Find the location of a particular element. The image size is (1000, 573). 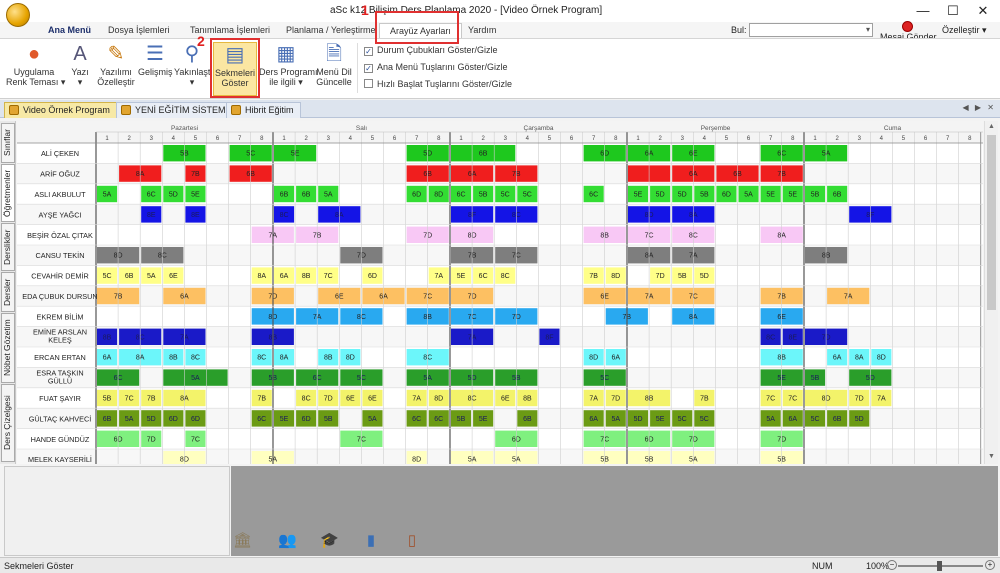

app-logo-icon is located at coordinates (18, 15).